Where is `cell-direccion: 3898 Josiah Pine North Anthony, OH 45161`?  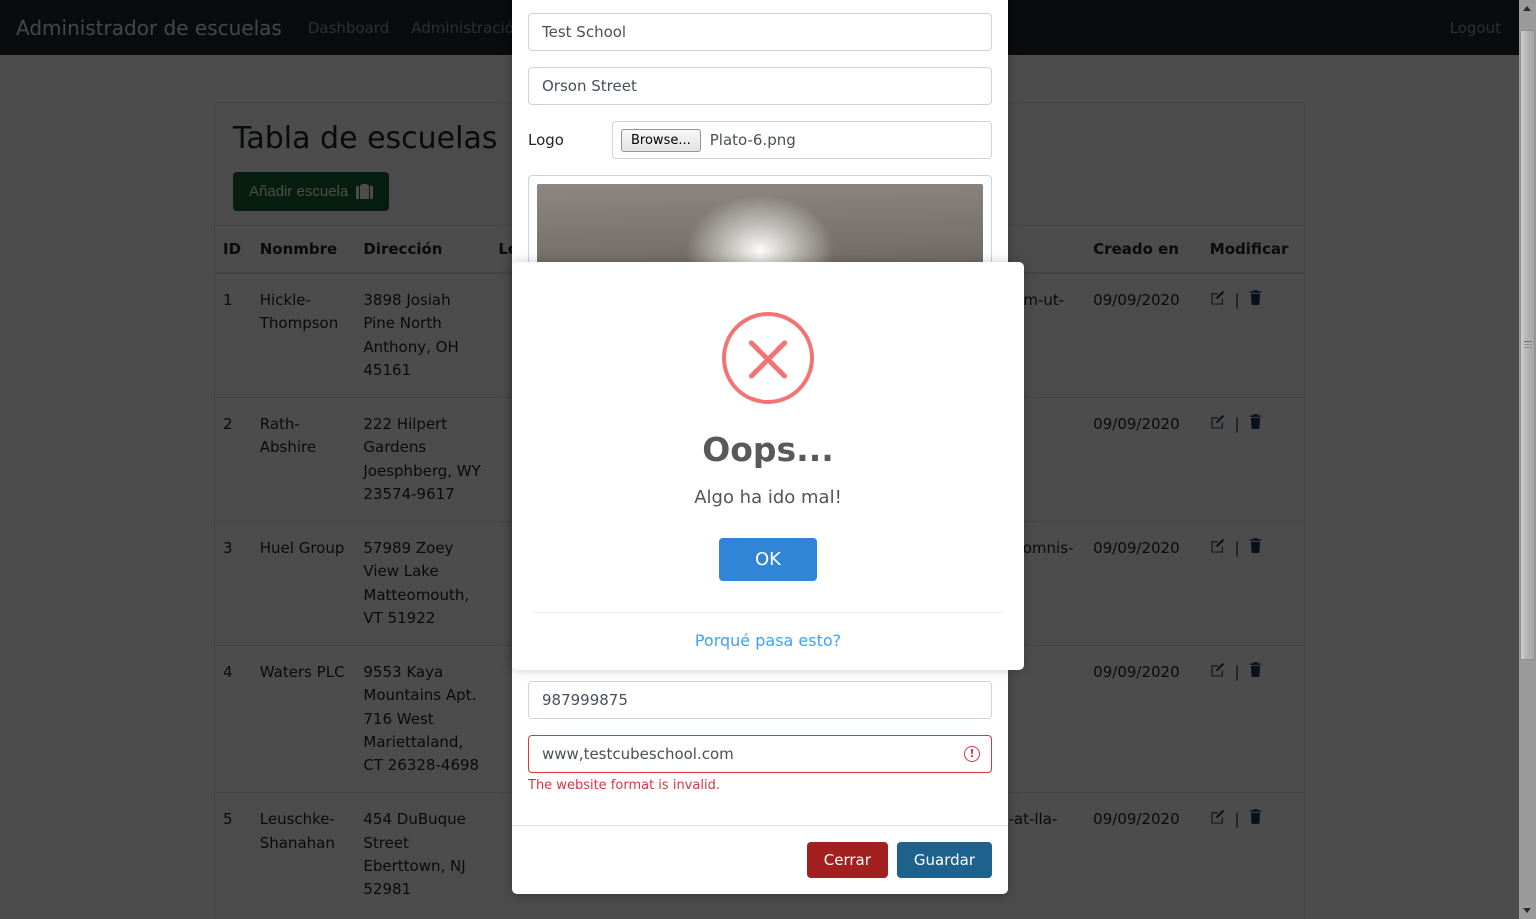 cell-direccion: 3898 Josiah Pine North Anthony, OH 45161 is located at coordinates (411, 335).